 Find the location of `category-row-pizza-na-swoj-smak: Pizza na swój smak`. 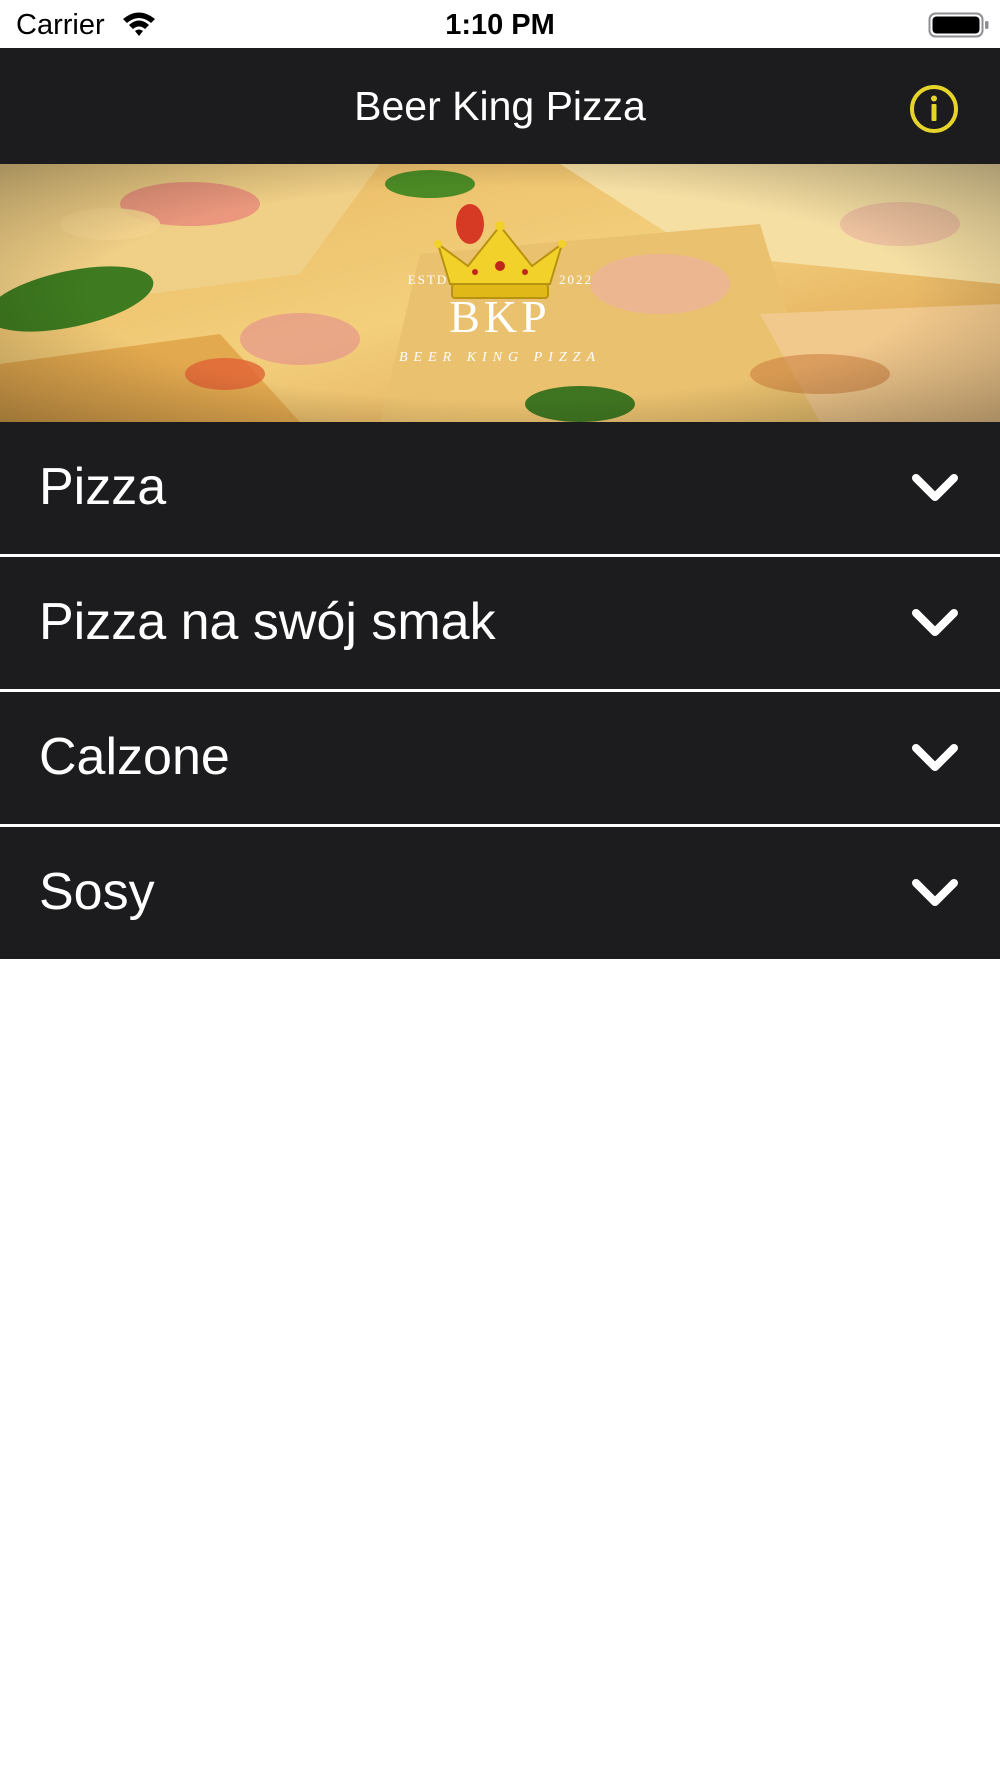

category-row-pizza-na-swoj-smak: Pizza na swój smak is located at coordinates (500, 623).